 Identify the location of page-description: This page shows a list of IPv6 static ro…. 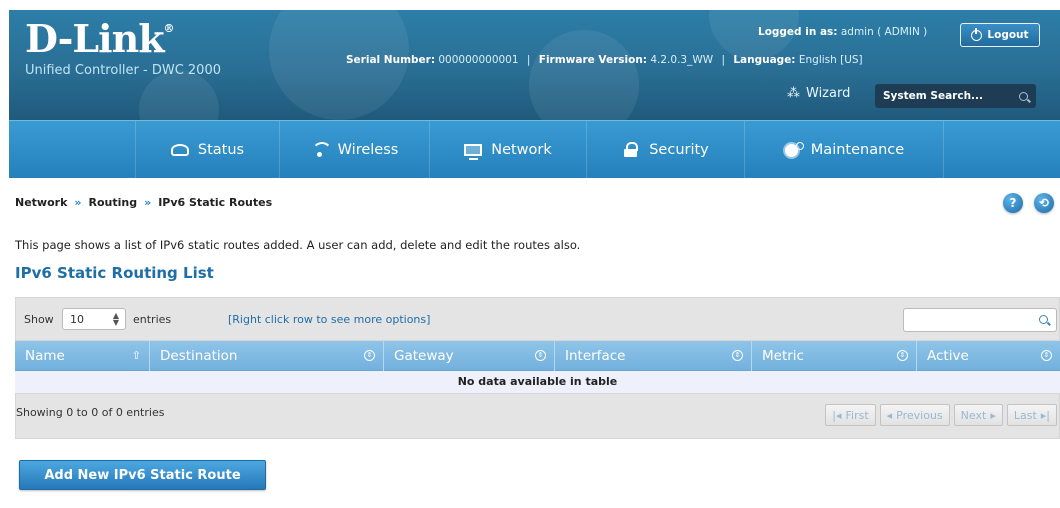
(298, 245).